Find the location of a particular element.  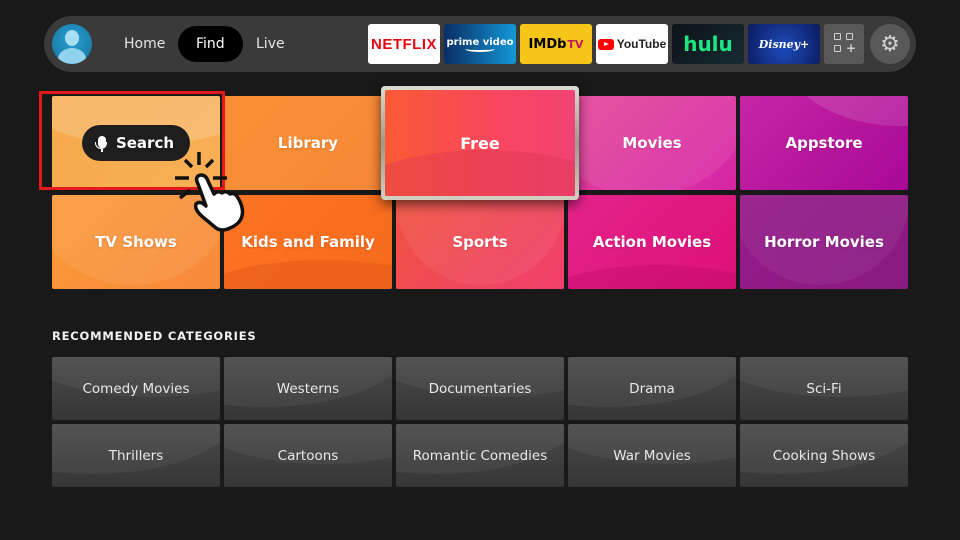

category-label: Appstore is located at coordinates (824, 143).